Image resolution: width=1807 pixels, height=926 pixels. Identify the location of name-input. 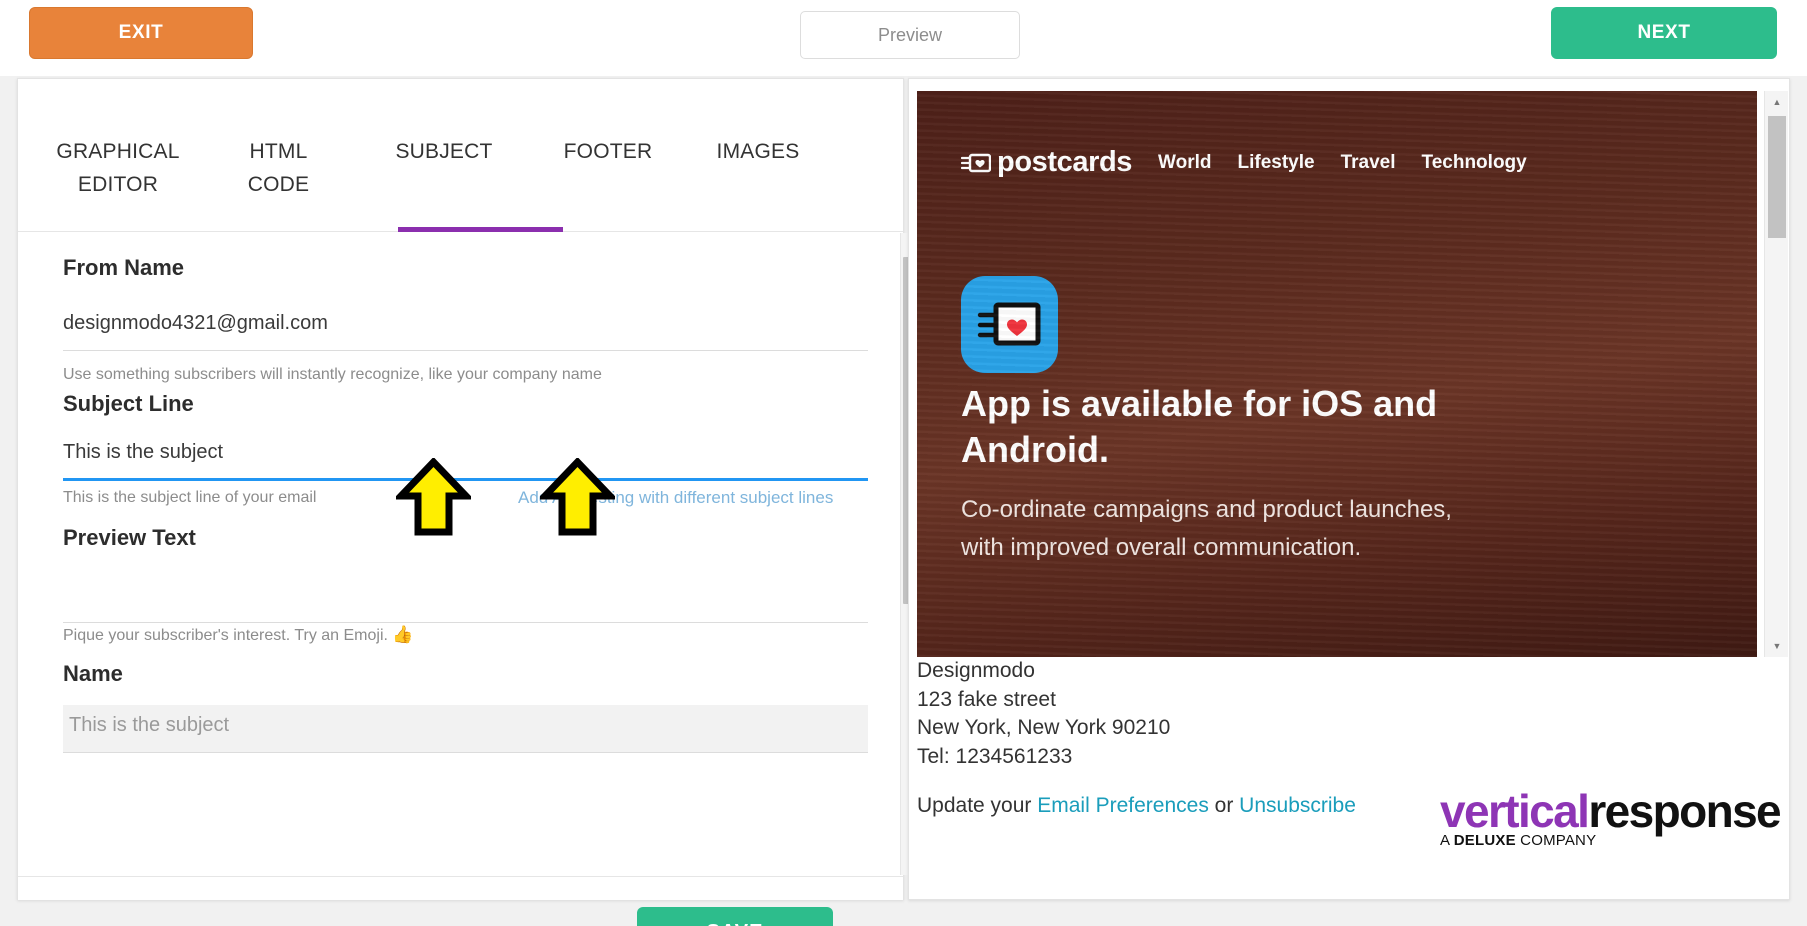
(465, 729).